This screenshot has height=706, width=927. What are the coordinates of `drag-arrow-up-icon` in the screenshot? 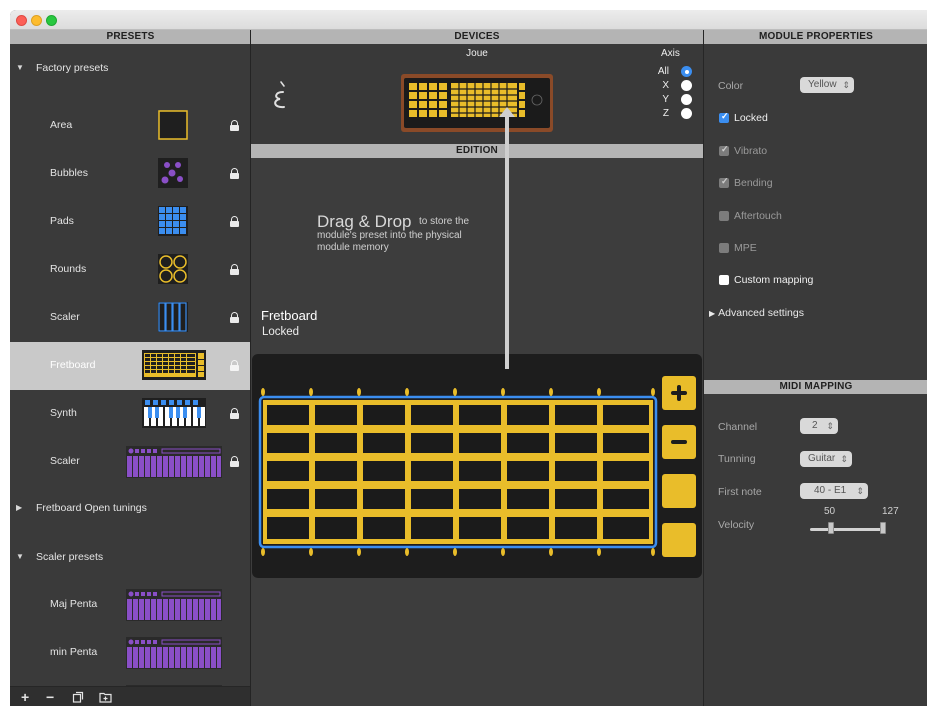 It's located at (507, 112).